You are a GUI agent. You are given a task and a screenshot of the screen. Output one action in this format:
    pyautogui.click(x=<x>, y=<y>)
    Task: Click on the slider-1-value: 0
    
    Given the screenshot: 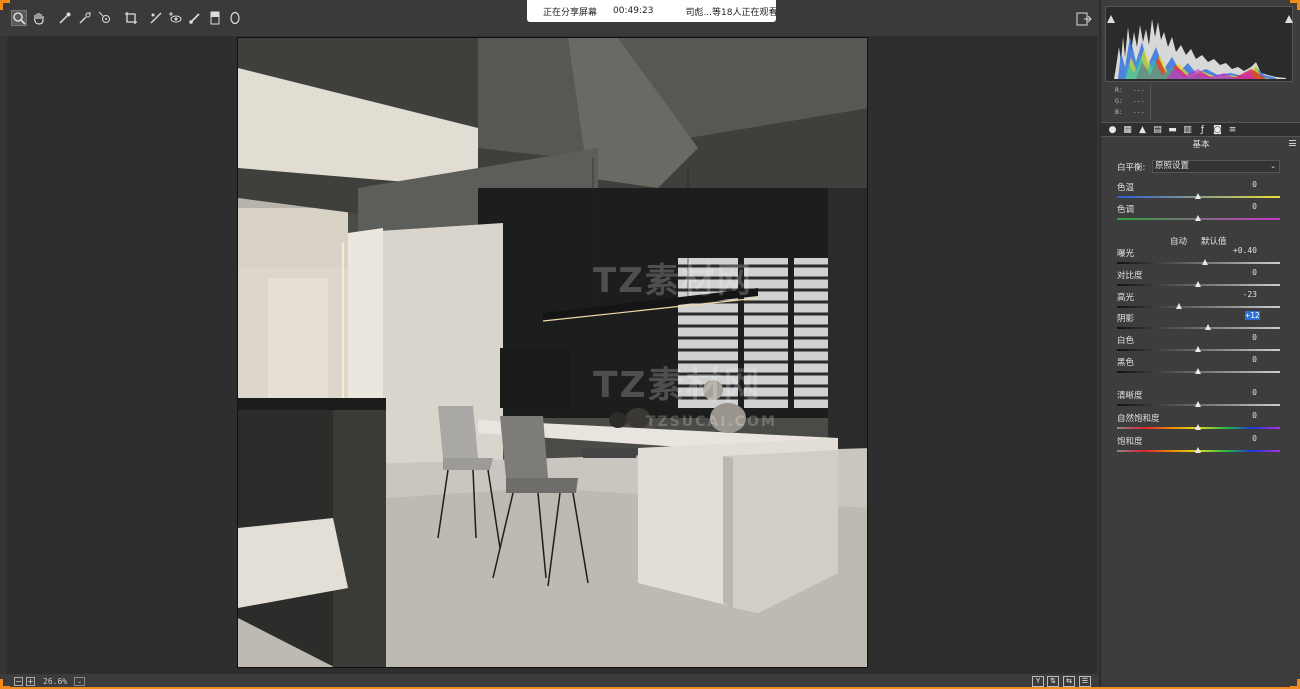 What is the action you would take?
    pyautogui.click(x=1243, y=206)
    